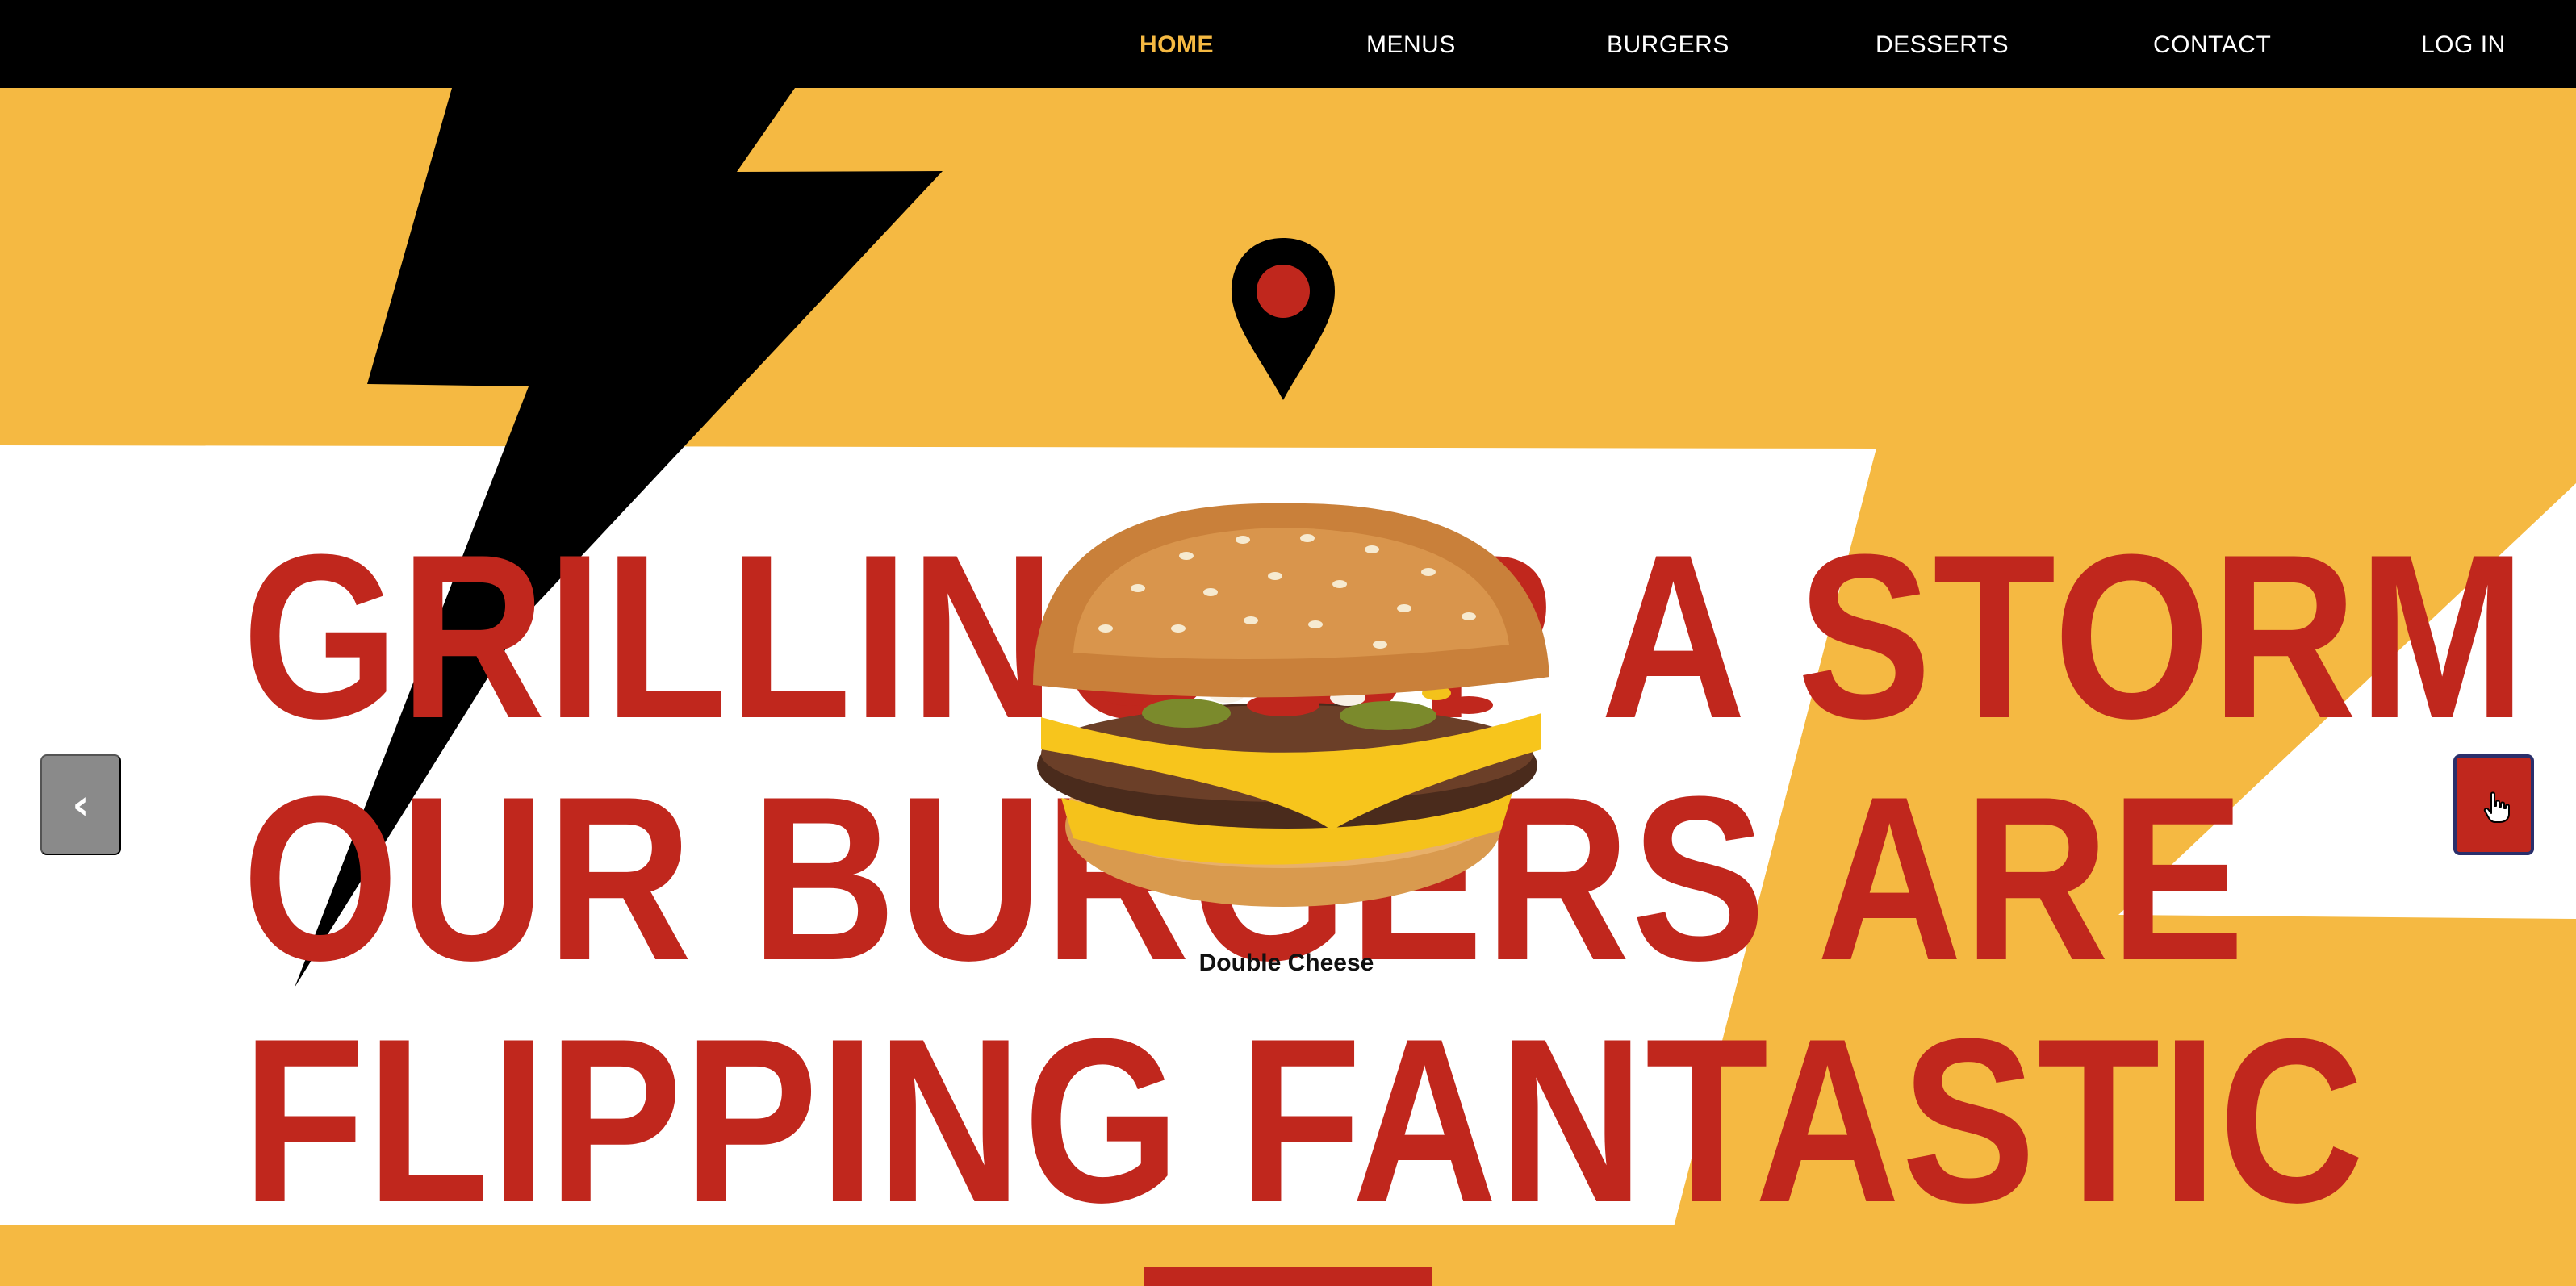 The image size is (2576, 1286). Describe the element at coordinates (1283, 319) in the screenshot. I see `map-pin-icon` at that location.